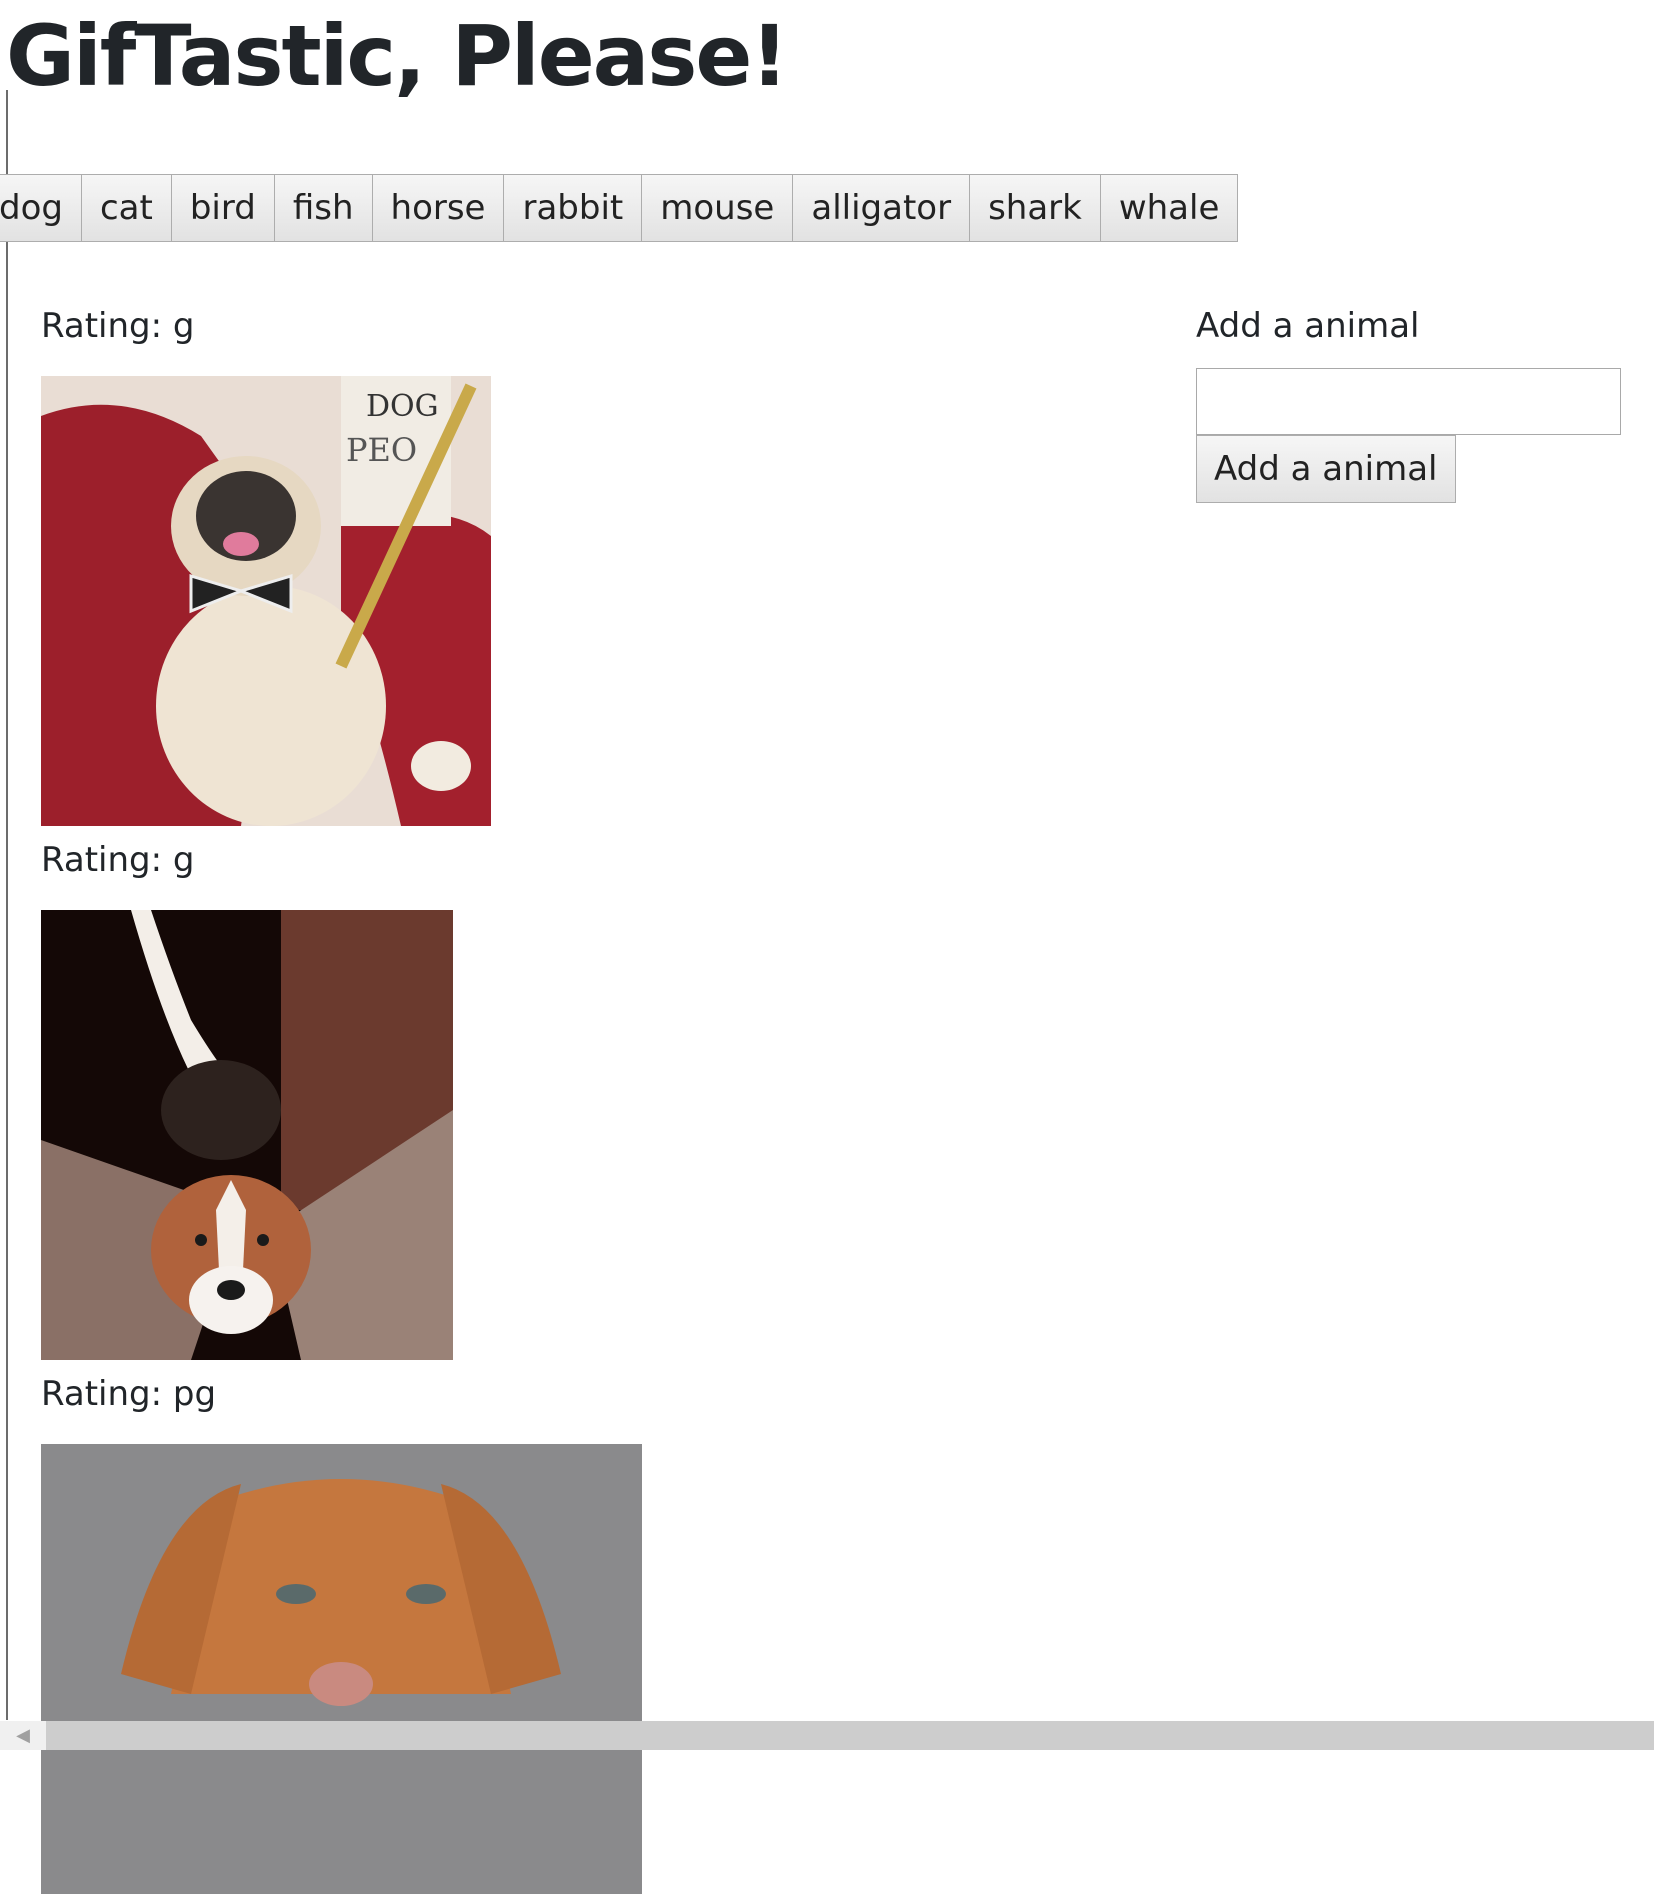 This screenshot has height=1902, width=1654. What do you see at coordinates (1035, 208) in the screenshot?
I see `animal-button-shark: shark` at bounding box center [1035, 208].